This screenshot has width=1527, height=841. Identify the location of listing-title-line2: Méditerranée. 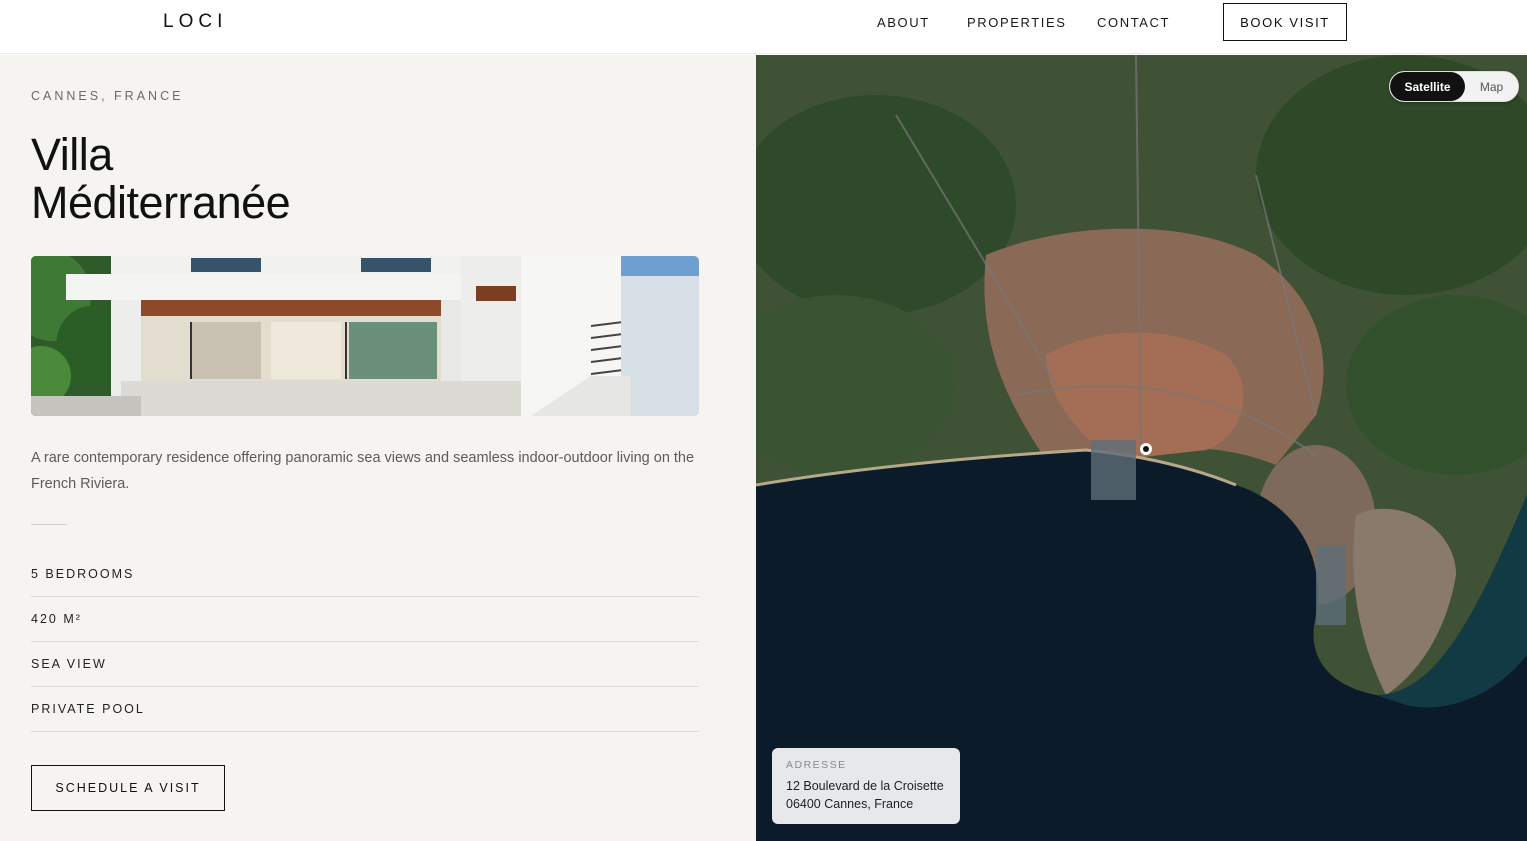
(161, 202).